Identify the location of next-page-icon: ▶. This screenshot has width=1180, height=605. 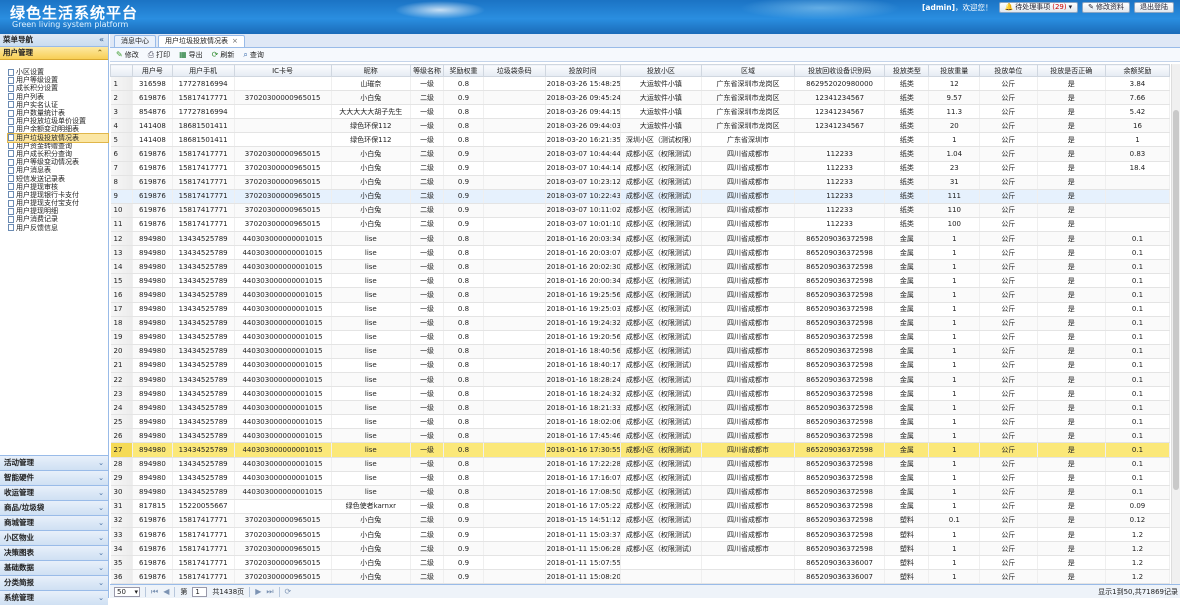
(258, 591).